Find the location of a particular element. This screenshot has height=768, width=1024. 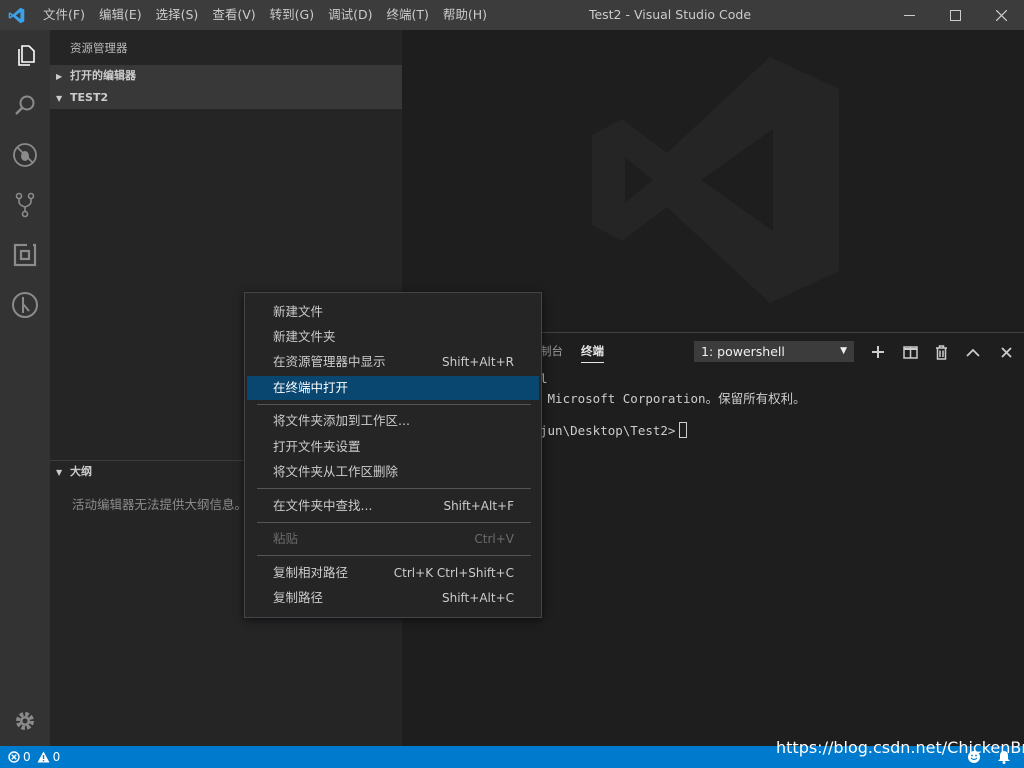

menu-item-remove-folder-from-workspace: 将文件夹从工作区删除 is located at coordinates (393, 472).